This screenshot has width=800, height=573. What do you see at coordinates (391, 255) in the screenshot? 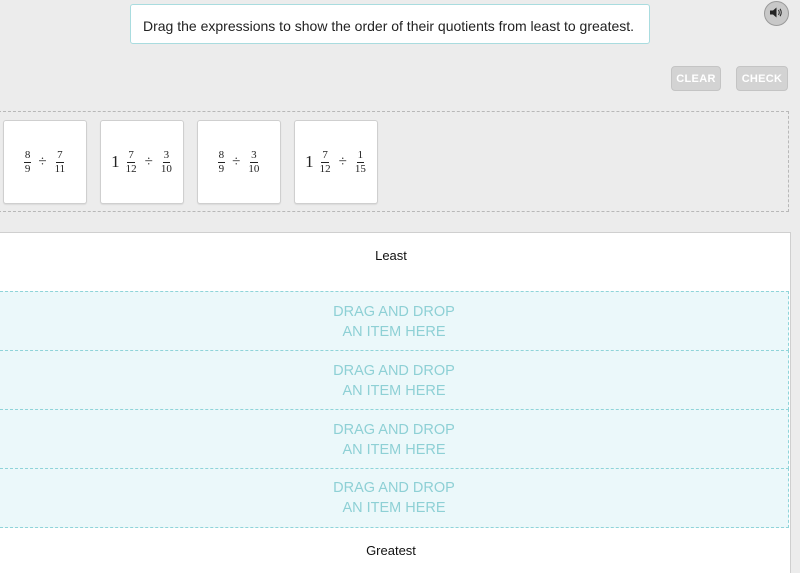
I see `least-label: Least` at bounding box center [391, 255].